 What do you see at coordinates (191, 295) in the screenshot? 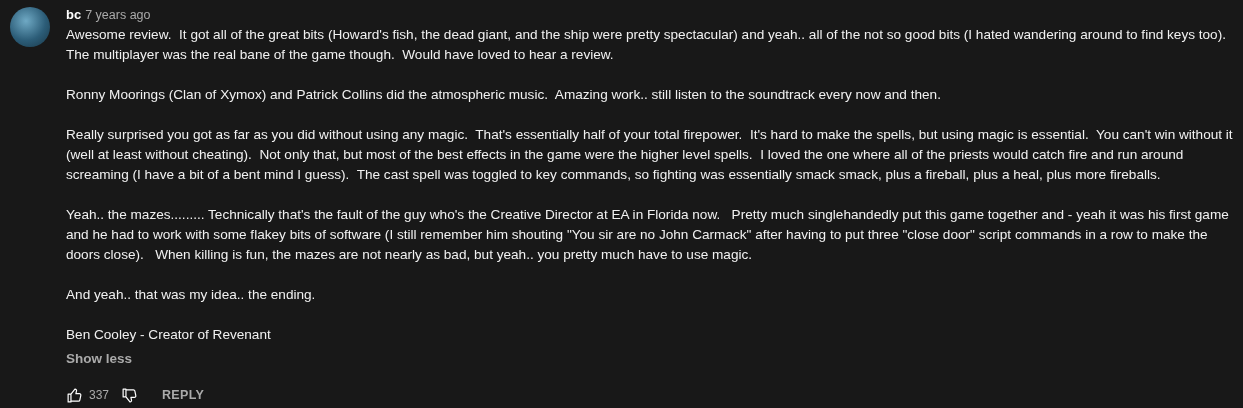
I see `comment-paragraph: And yeah.. that was my idea.. the ending.` at bounding box center [191, 295].